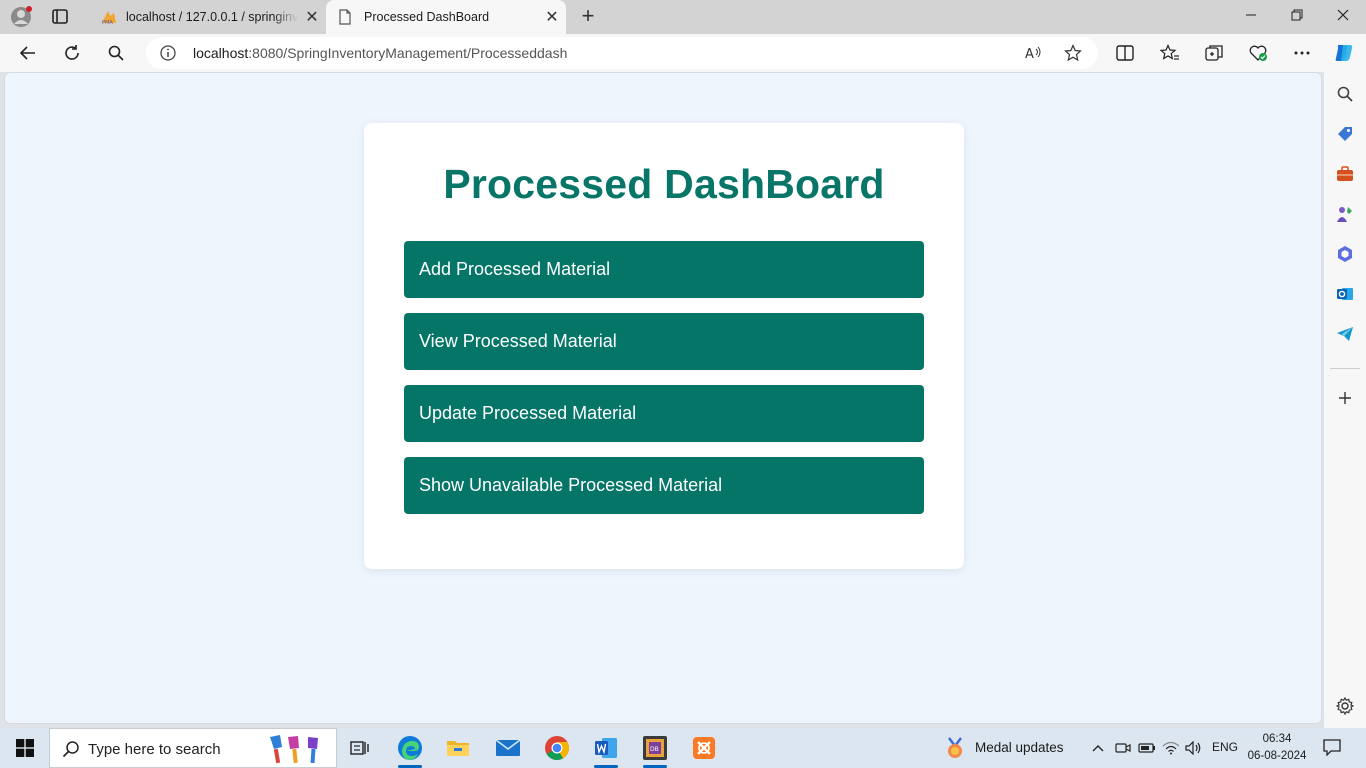 The width and height of the screenshot is (1366, 768). I want to click on close-window-button, so click(1343, 17).